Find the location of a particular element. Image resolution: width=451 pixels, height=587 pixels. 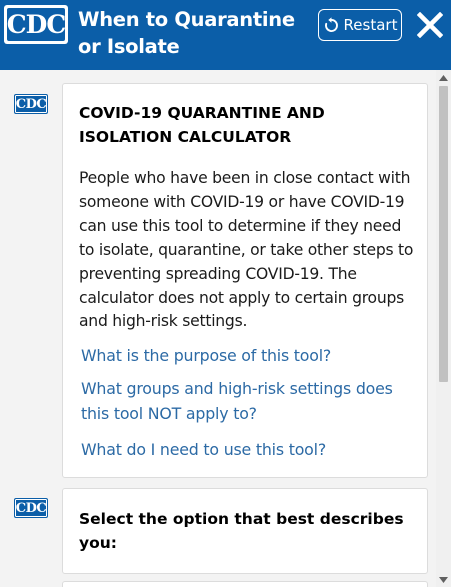

close-icon is located at coordinates (430, 25).